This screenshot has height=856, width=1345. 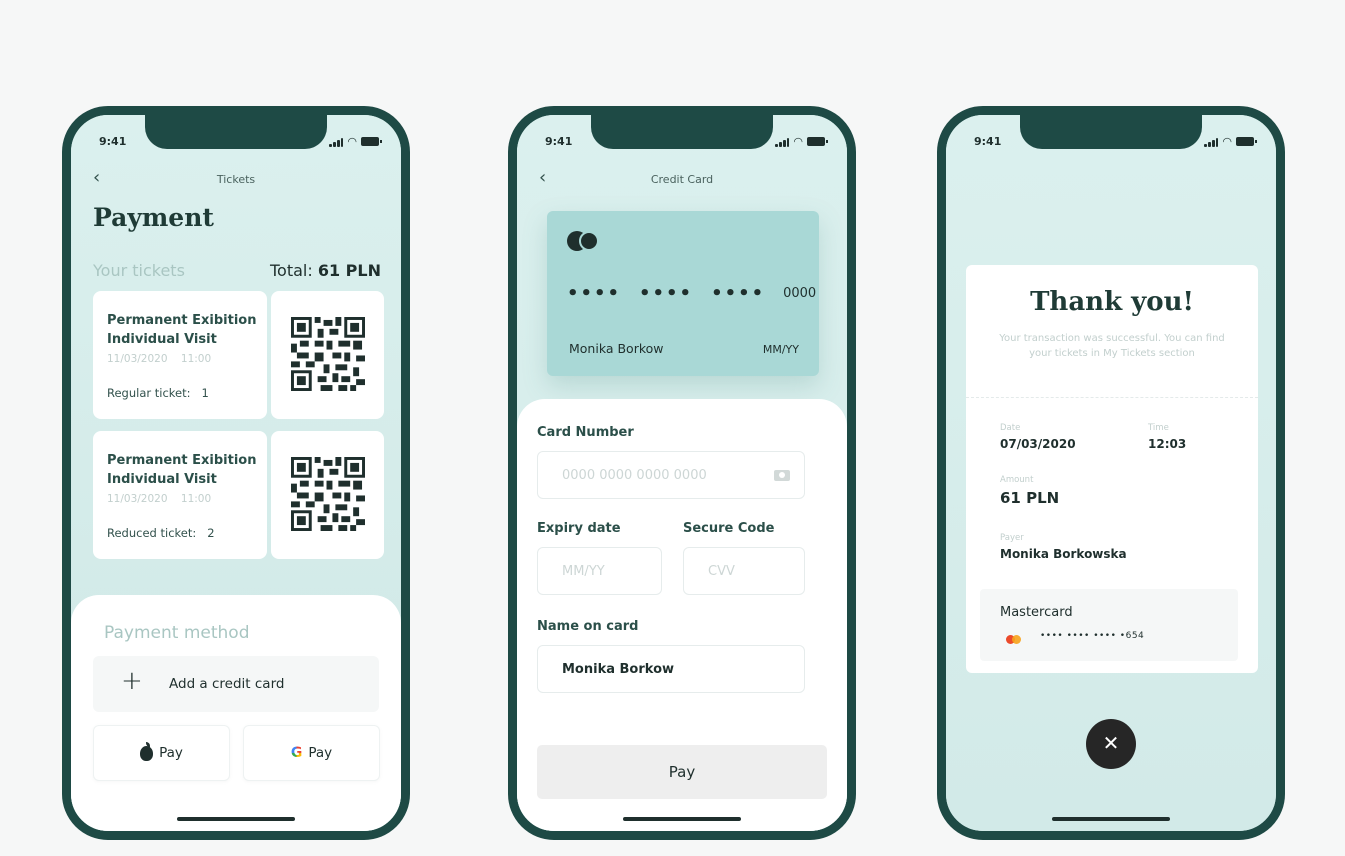 What do you see at coordinates (682, 179) in the screenshot?
I see `nav-title: Credit Card` at bounding box center [682, 179].